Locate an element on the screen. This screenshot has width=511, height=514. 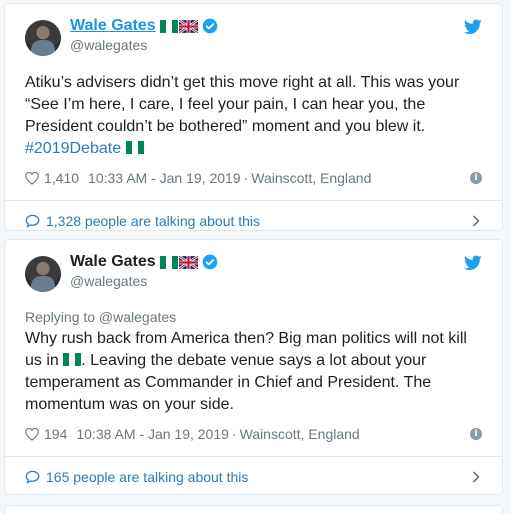
replying-to-link: Replying to @walegates is located at coordinates (253, 317).